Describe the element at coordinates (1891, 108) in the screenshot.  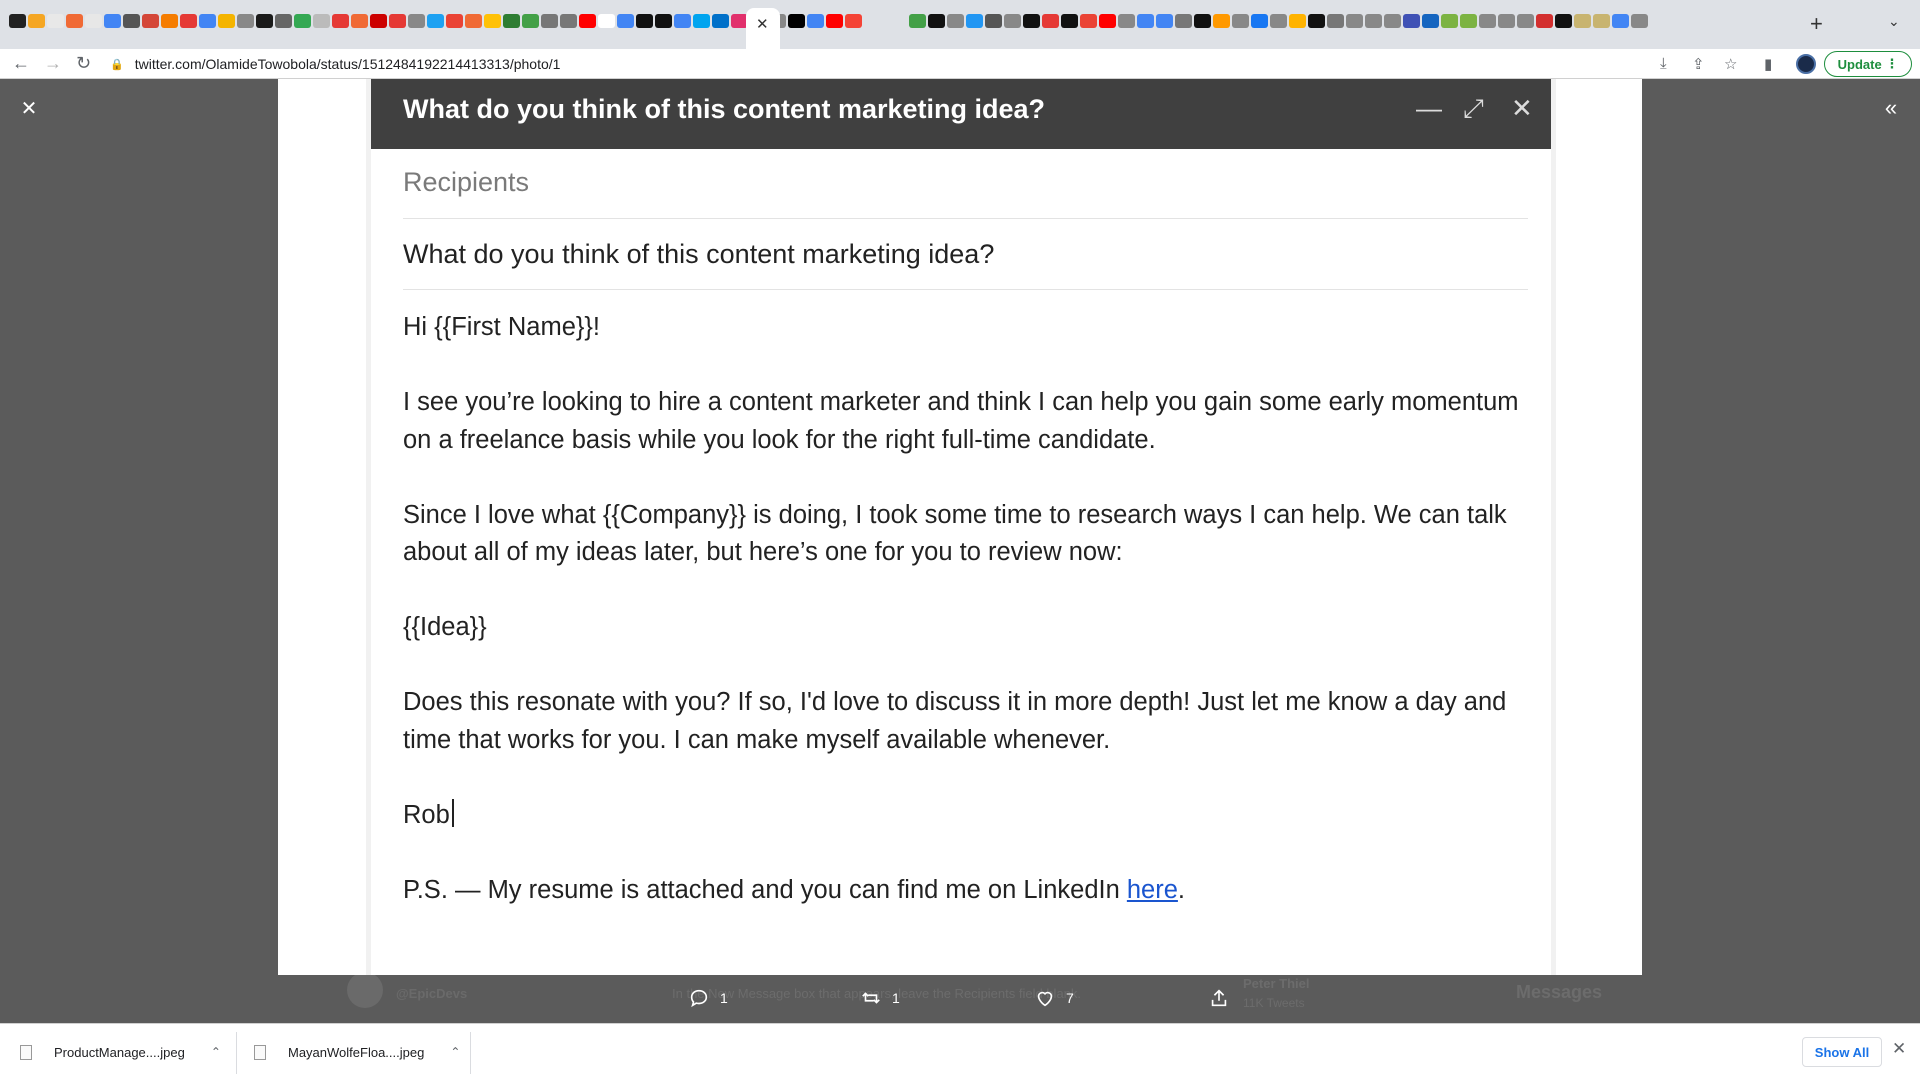
I see `lightbox-expand-icon: «` at that location.